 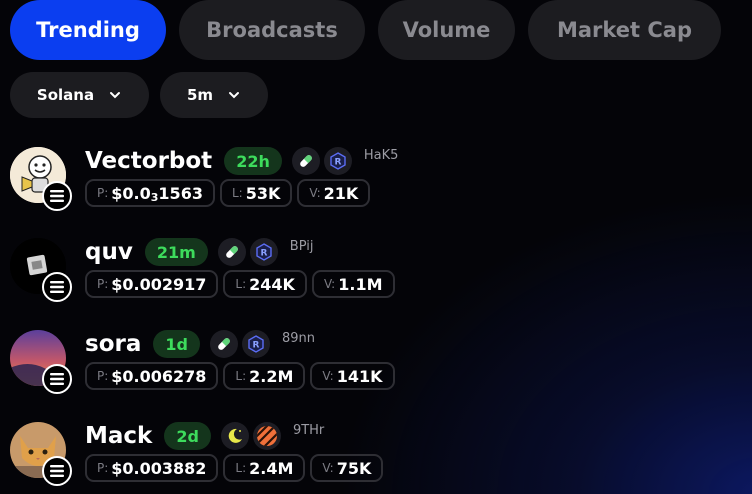 I want to click on filter-bar: Solana 5m, so click(x=139, y=95).